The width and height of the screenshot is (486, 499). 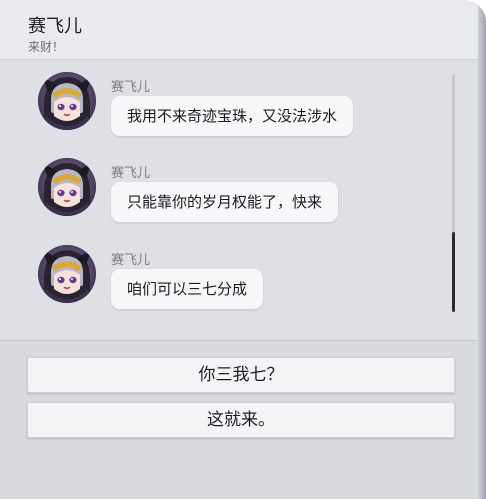 I want to click on reply-option-button: 你三我七？, so click(x=241, y=375).